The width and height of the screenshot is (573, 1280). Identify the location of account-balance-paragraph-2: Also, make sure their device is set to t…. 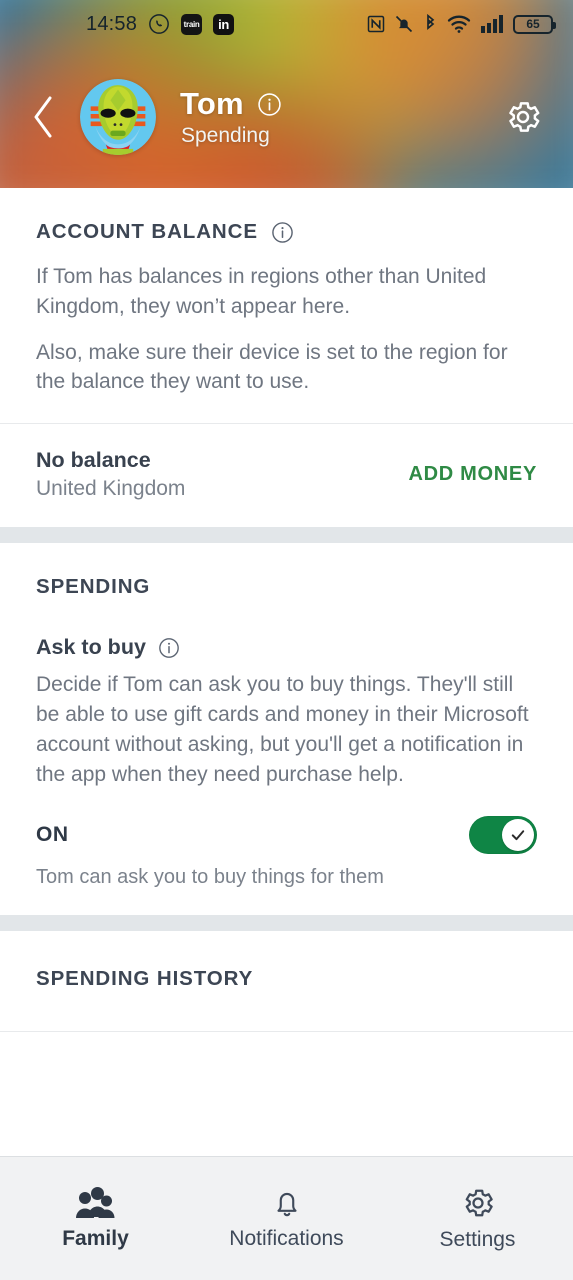
(272, 367).